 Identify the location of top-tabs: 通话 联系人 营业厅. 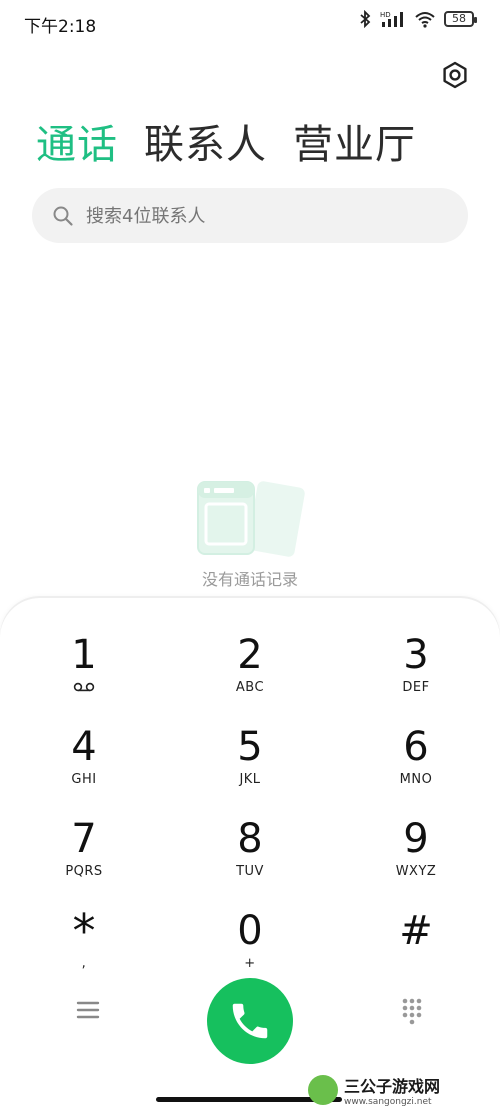
(226, 141).